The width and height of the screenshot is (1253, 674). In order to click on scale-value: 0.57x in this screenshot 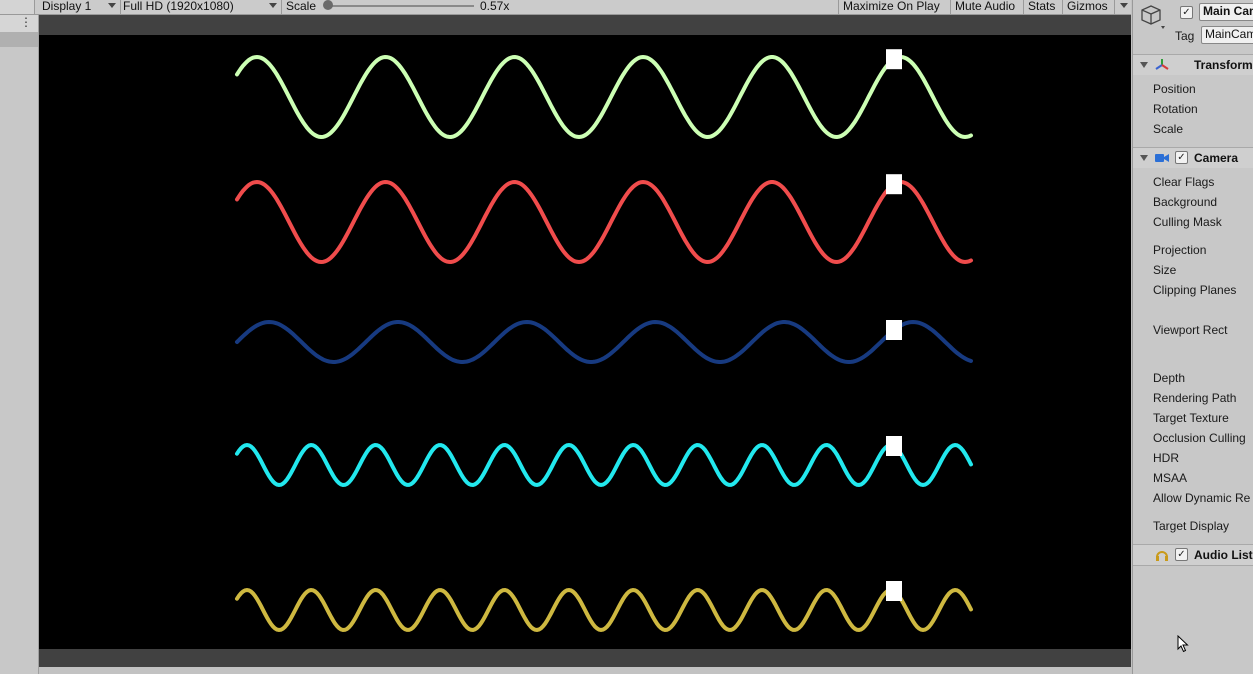, I will do `click(495, 6)`.